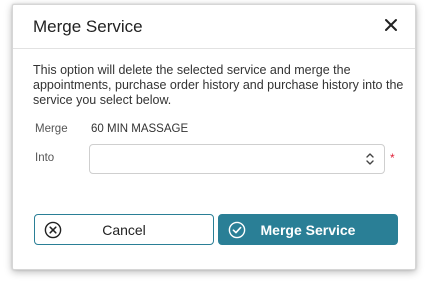 Image resolution: width=431 pixels, height=300 pixels. I want to click on cancel-button-label: Cancel, so click(124, 230).